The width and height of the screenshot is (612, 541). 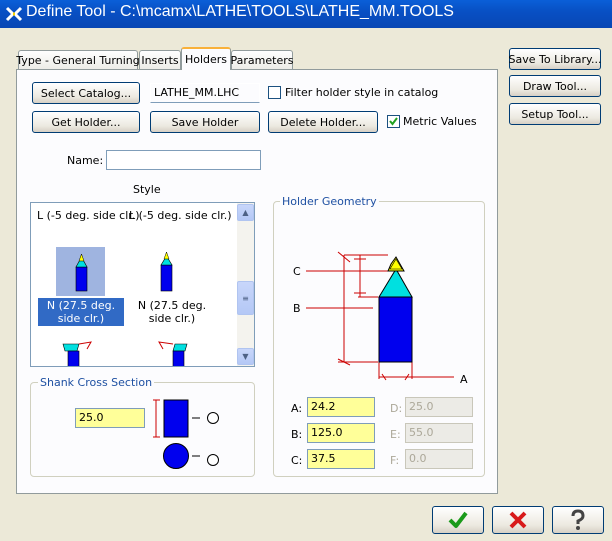 What do you see at coordinates (245, 298) in the screenshot?
I see `scroll-thumb: ≡` at bounding box center [245, 298].